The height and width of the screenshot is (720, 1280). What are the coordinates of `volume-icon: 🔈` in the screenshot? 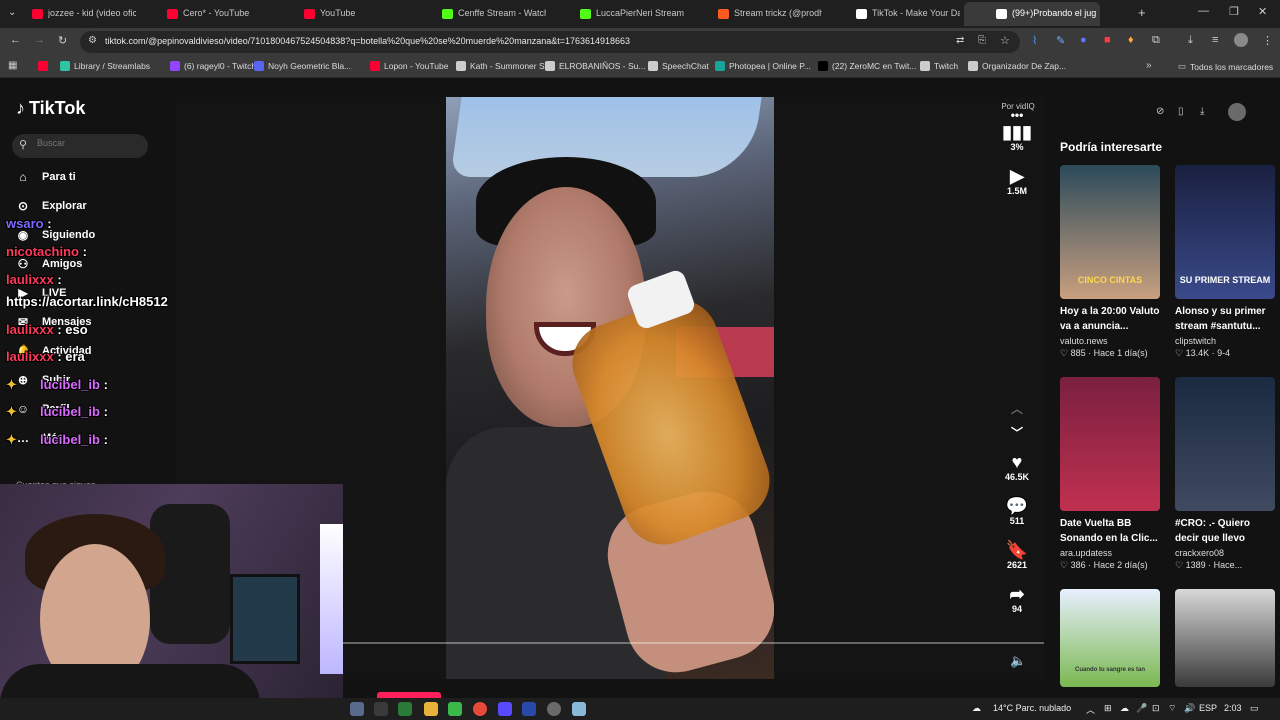 It's located at (1018, 661).